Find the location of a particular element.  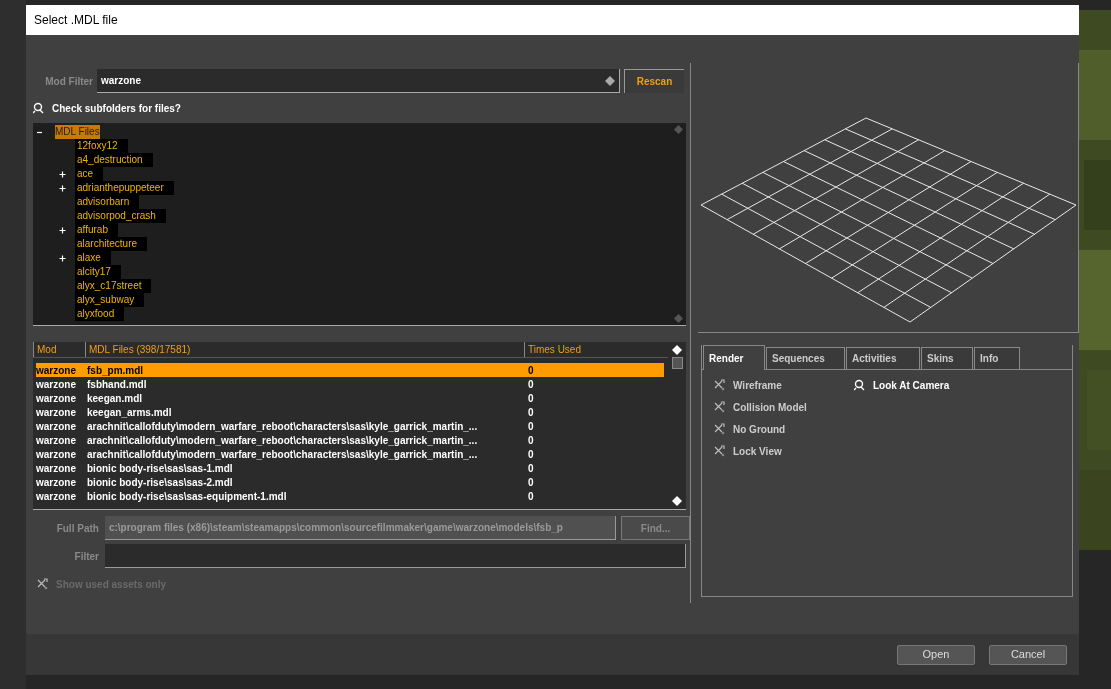

scroll-thumb is located at coordinates (677, 363).